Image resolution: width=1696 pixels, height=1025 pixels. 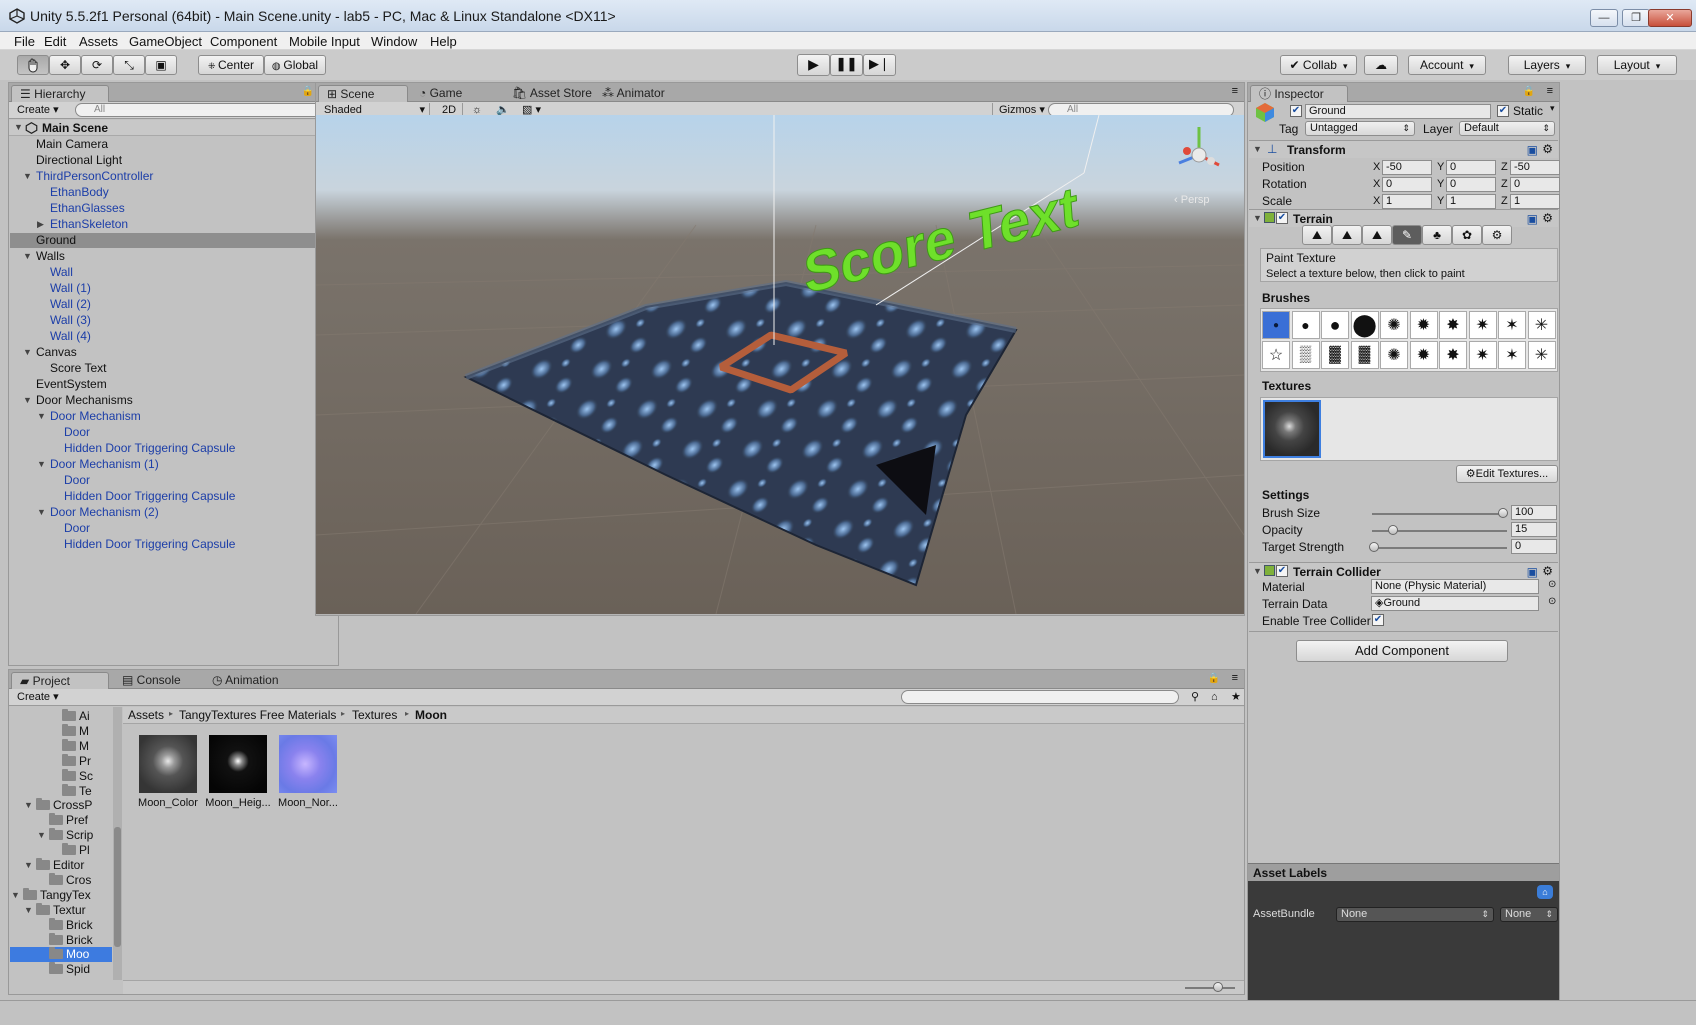 I want to click on folder-item: Pr, so click(x=76, y=761).